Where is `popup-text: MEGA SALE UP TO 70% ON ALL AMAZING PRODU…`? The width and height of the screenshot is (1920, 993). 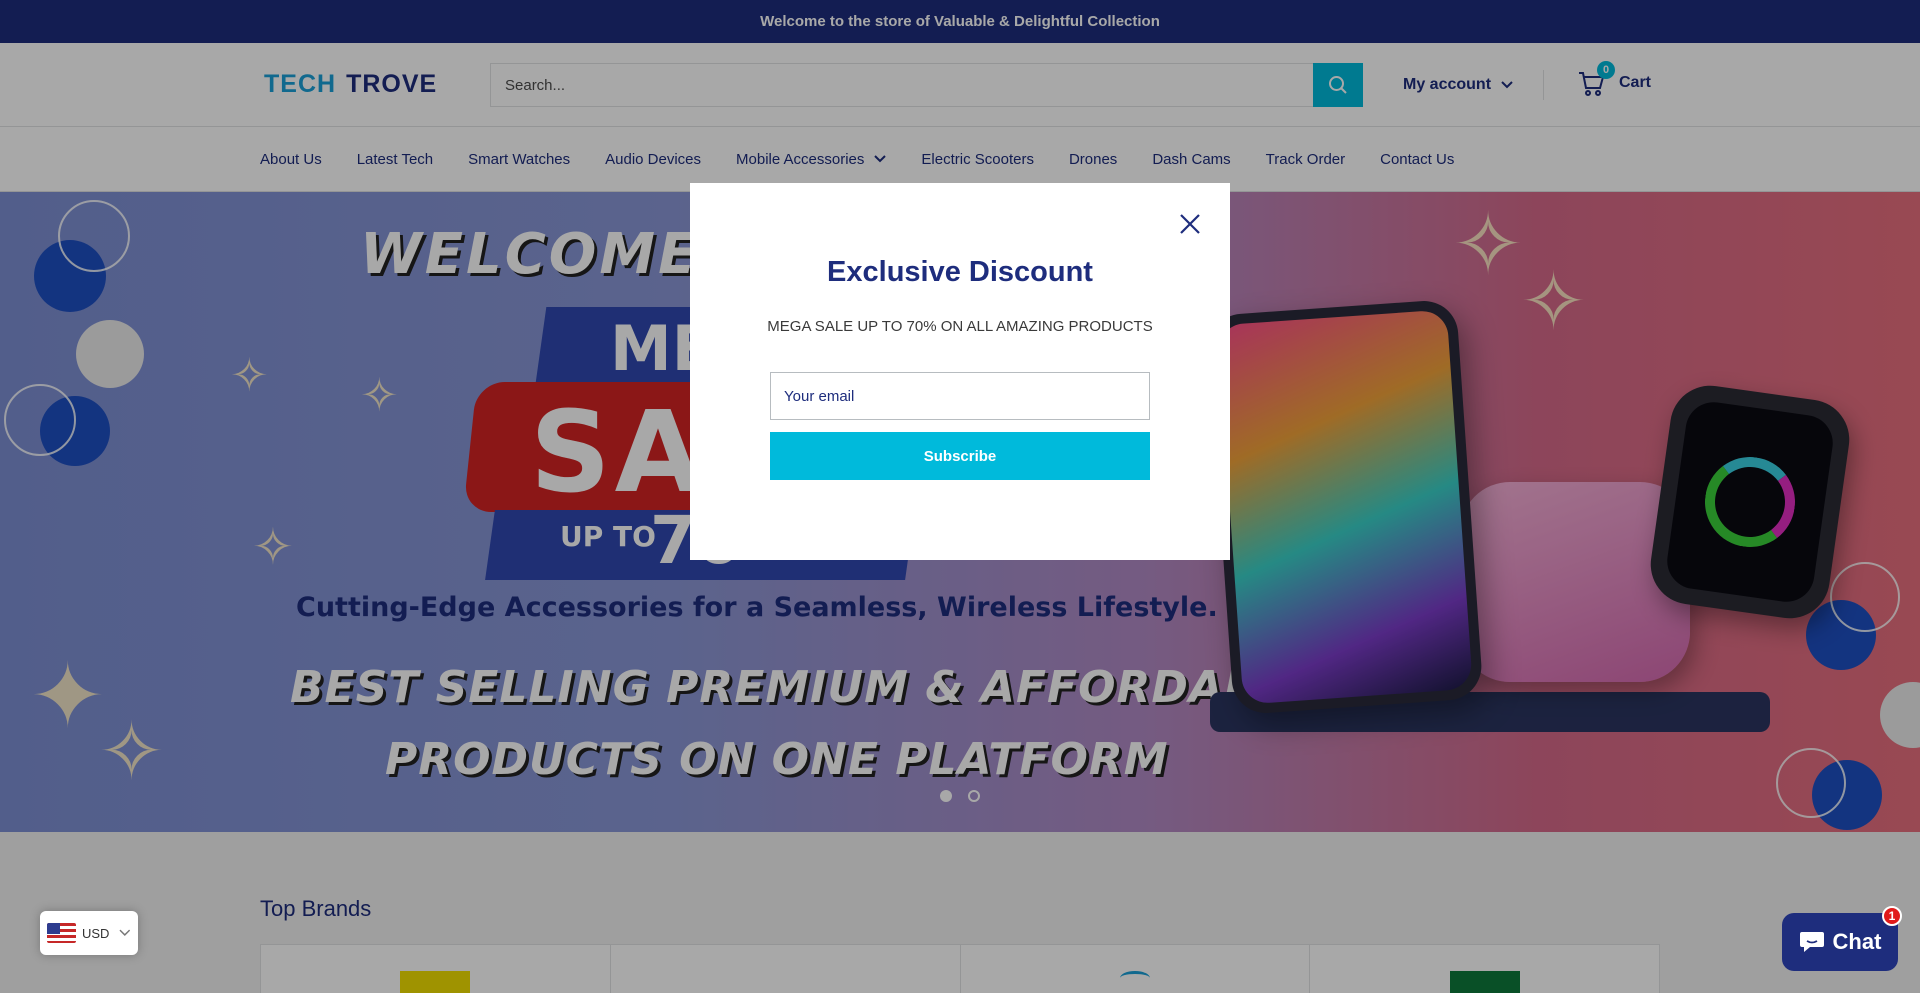
popup-text: MEGA SALE UP TO 70% ON ALL AMAZING PRODU… is located at coordinates (960, 326).